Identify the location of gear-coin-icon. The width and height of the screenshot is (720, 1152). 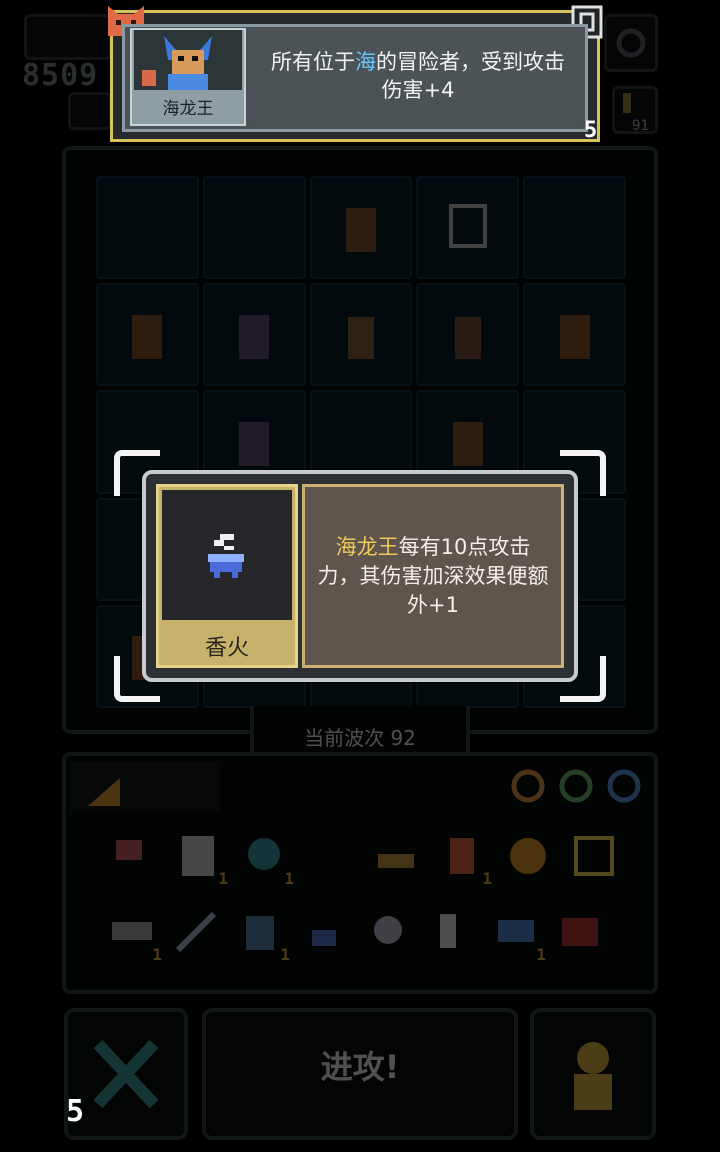
(528, 856).